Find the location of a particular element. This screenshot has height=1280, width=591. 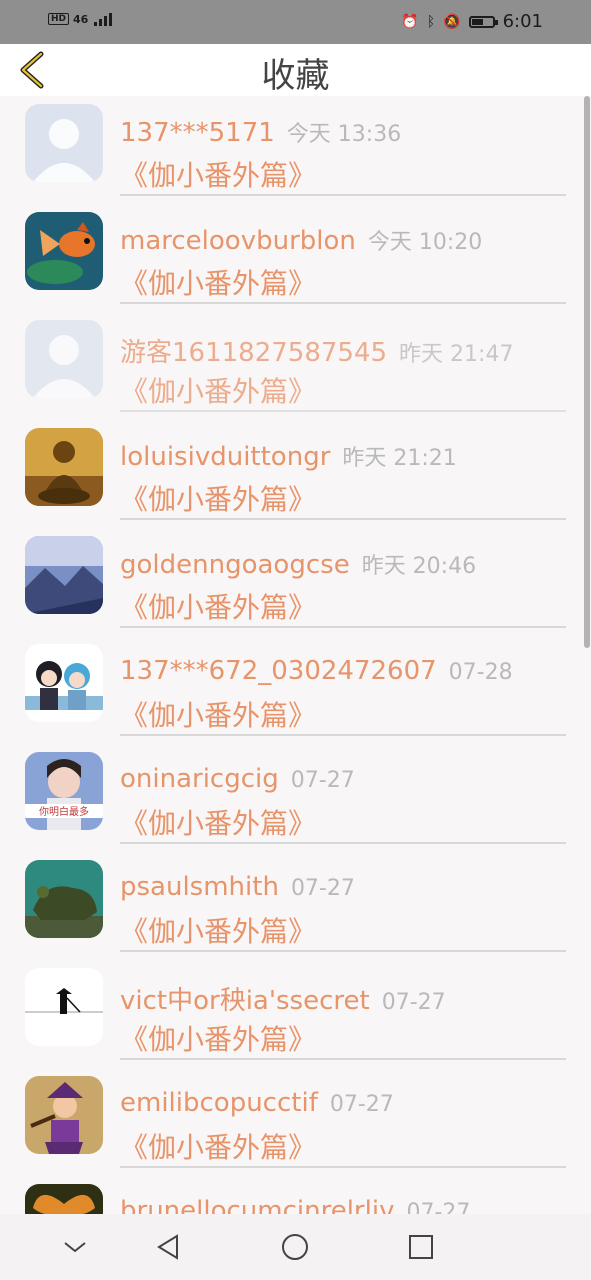

app-header: 收藏 is located at coordinates (295, 70).